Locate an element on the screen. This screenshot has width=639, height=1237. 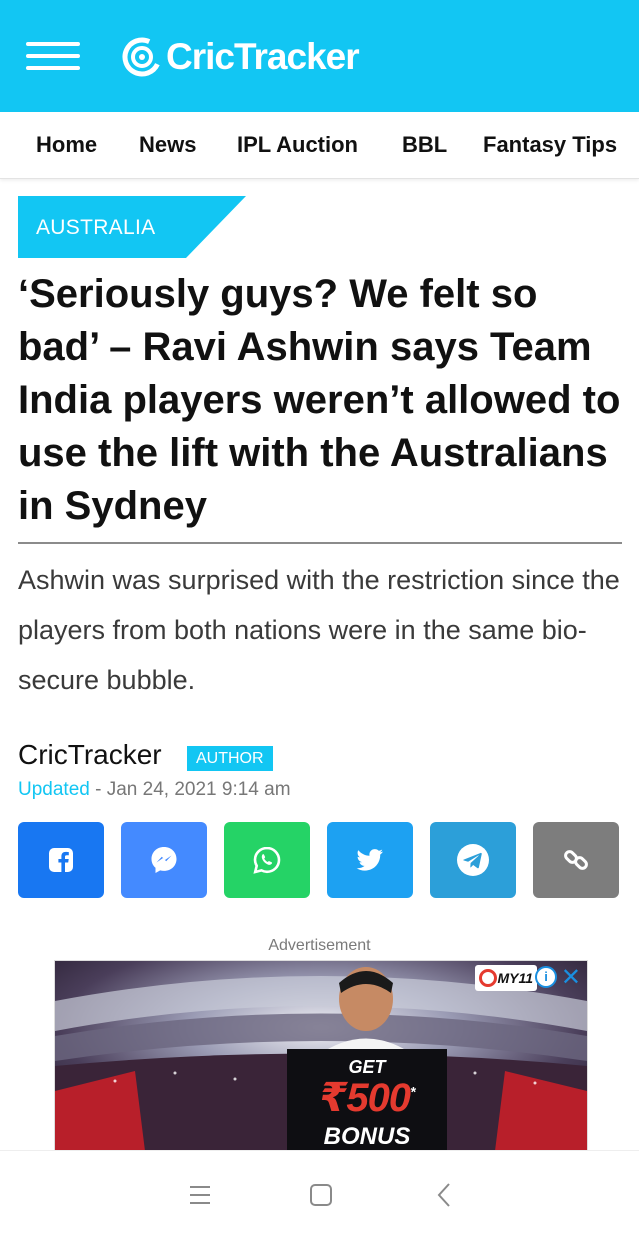
brand-name: MY11 is located at coordinates (515, 978).